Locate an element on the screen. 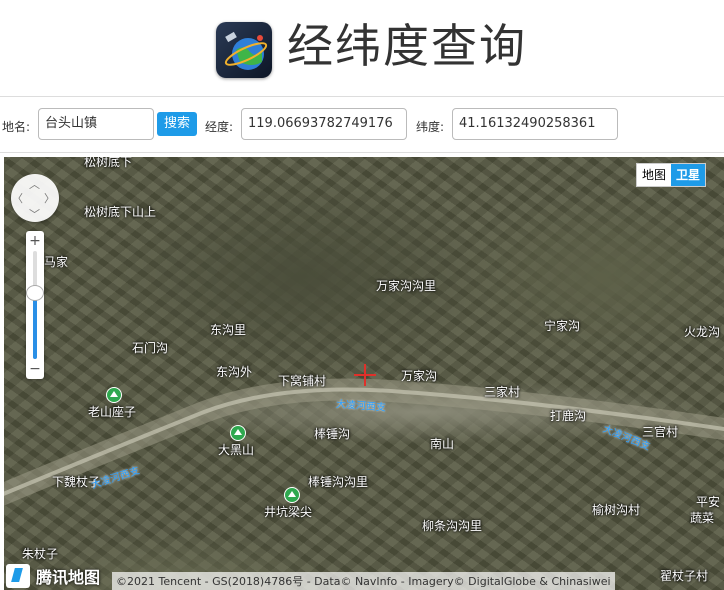 The width and height of the screenshot is (724, 590). map-brand: 腾讯地图 is located at coordinates (53, 576).